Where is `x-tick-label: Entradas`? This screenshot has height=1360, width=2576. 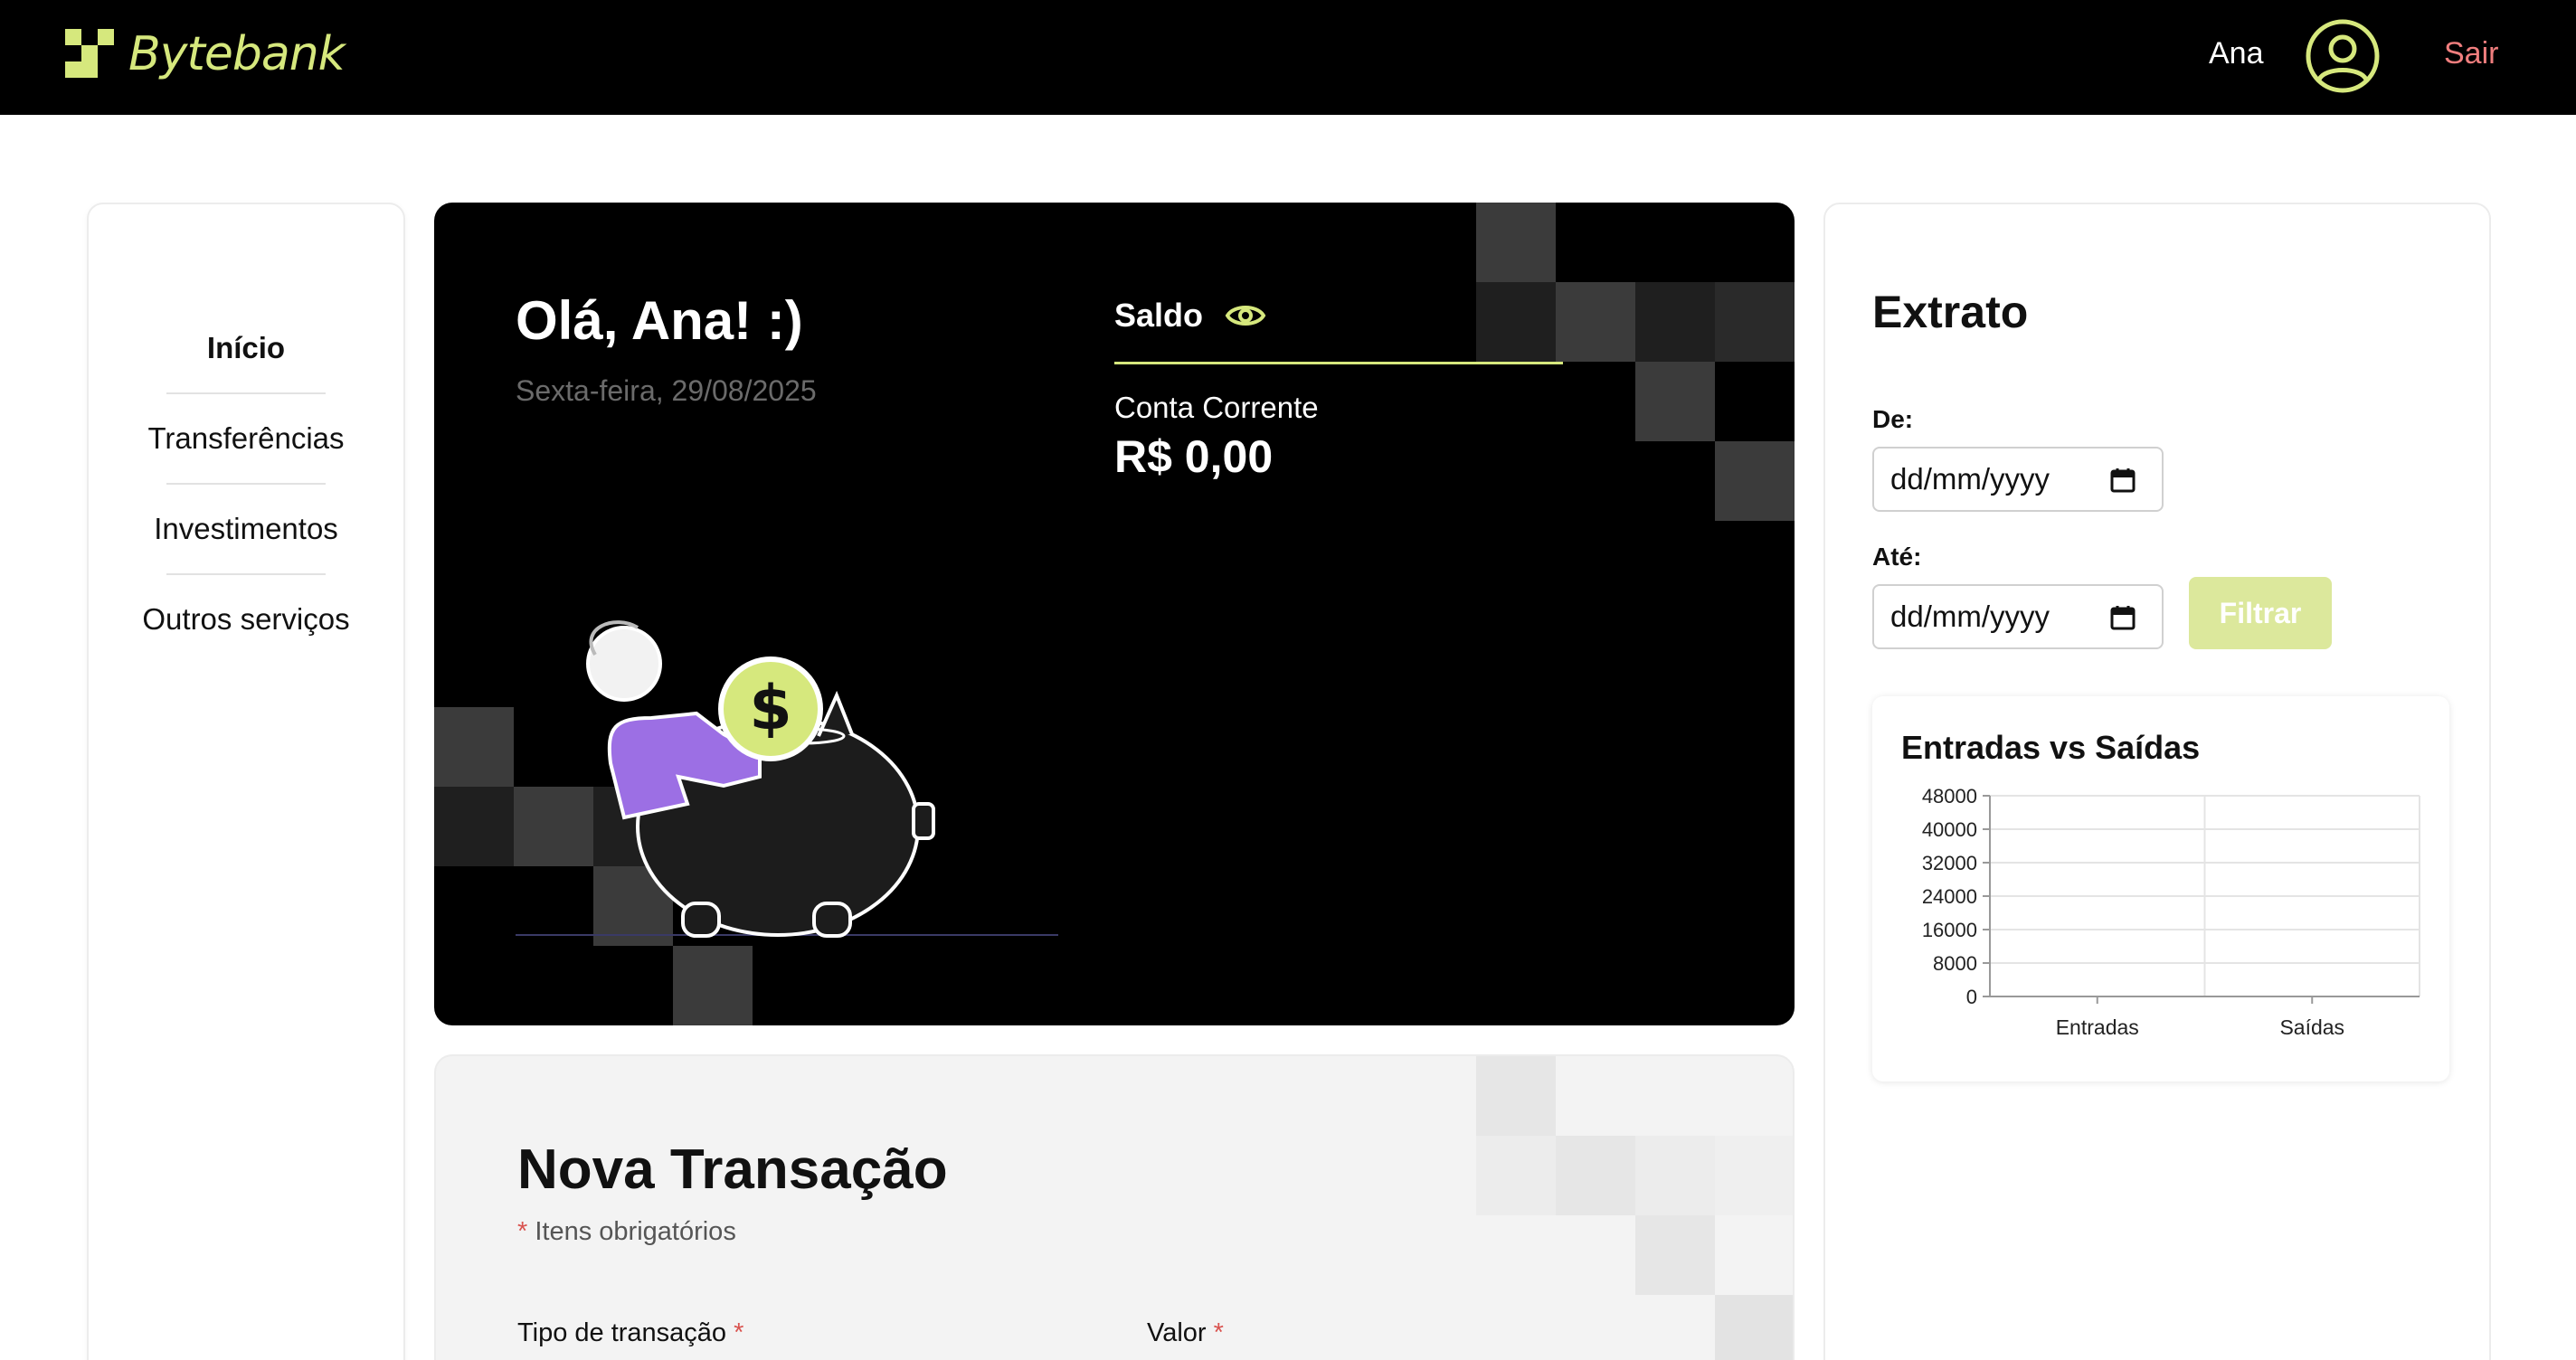 x-tick-label: Entradas is located at coordinates (2097, 1027).